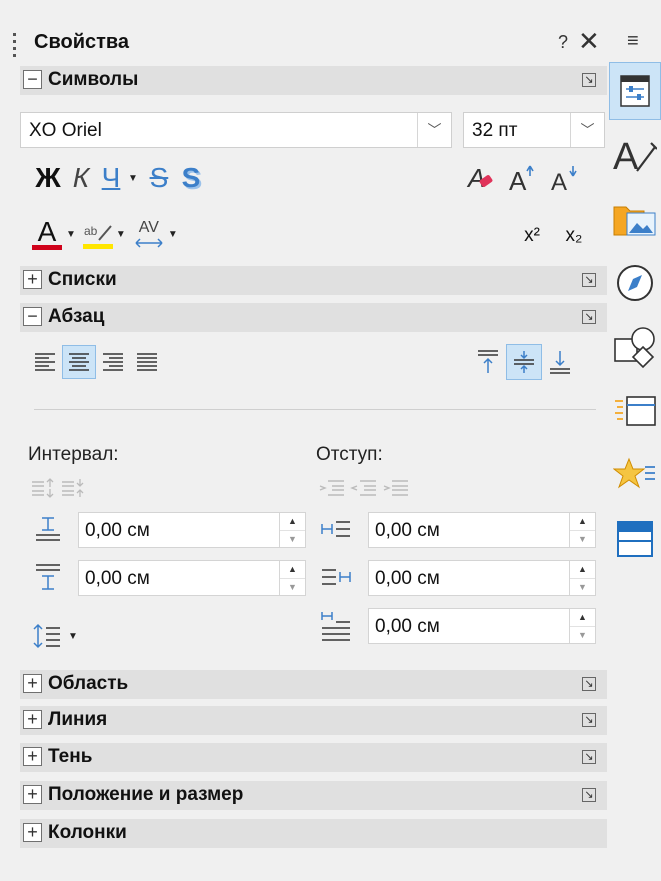 The width and height of the screenshot is (661, 881). I want to click on deck-animation-button, so click(635, 475).